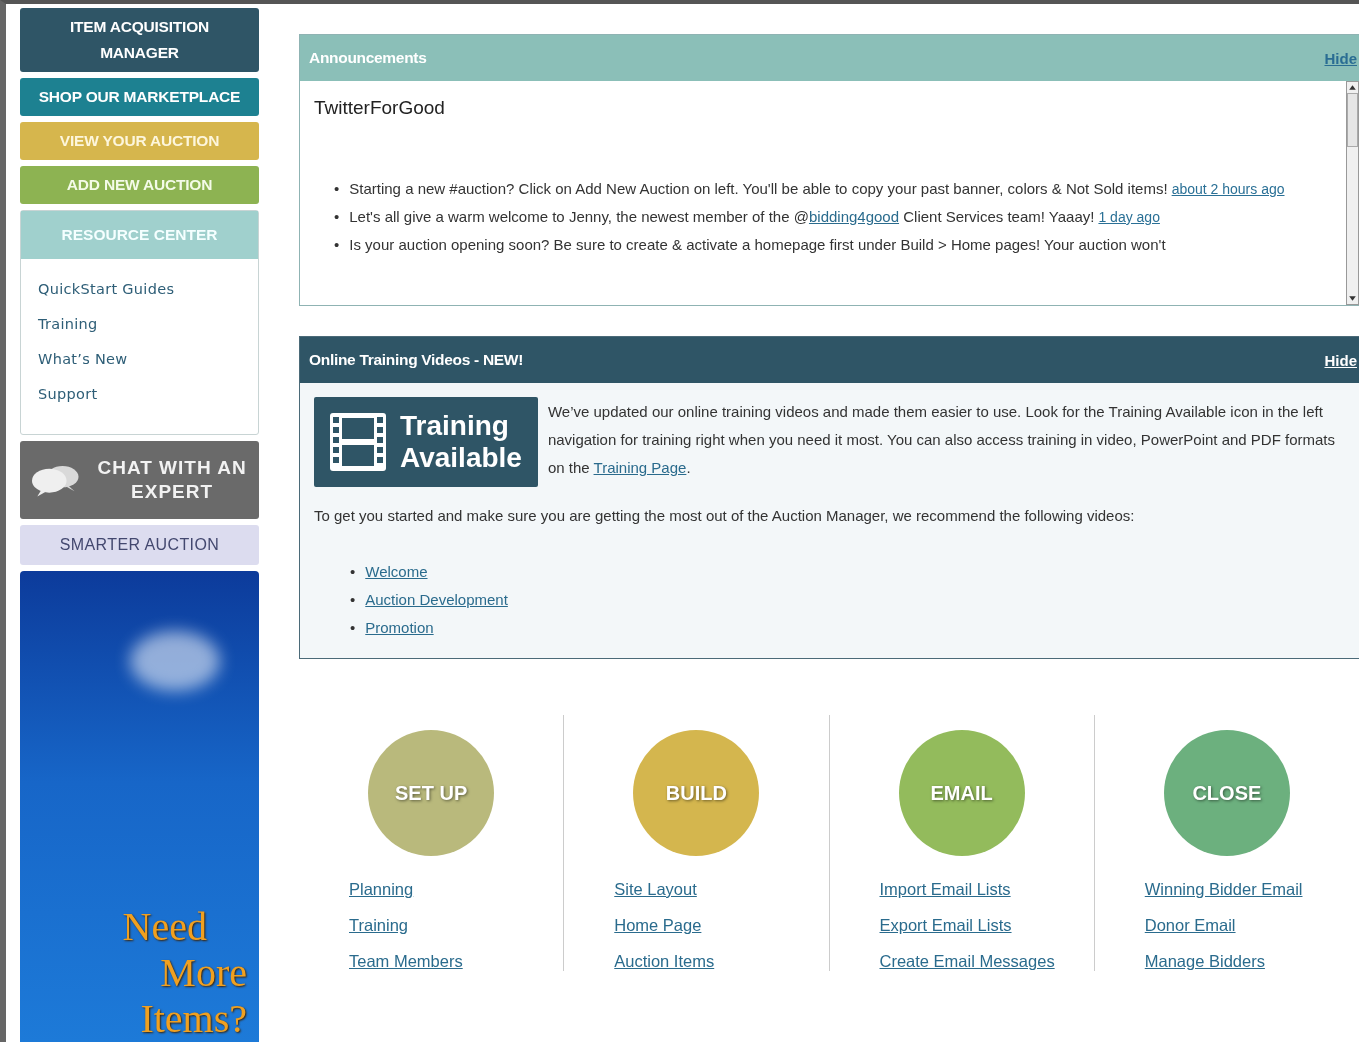 This screenshot has width=1359, height=1042. Describe the element at coordinates (854, 216) in the screenshot. I see `mention-link: bidding4good` at that location.